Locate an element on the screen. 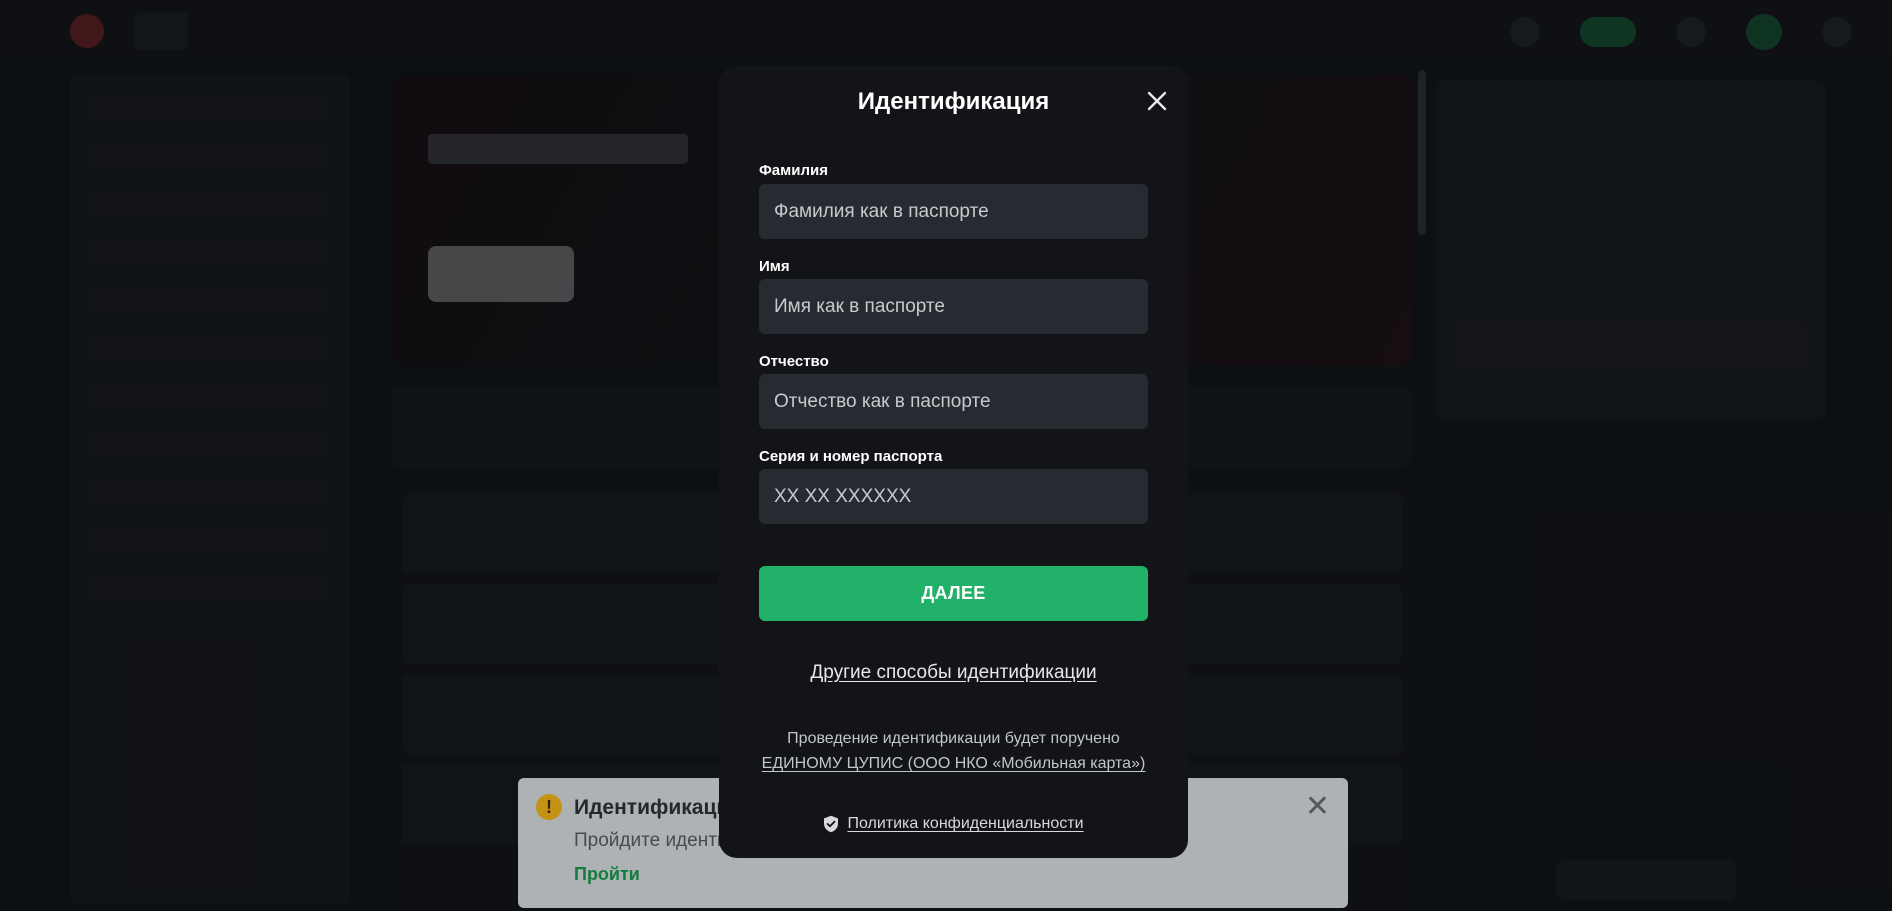 This screenshot has width=1892, height=911. patronymic-label: Отчество is located at coordinates (794, 361).